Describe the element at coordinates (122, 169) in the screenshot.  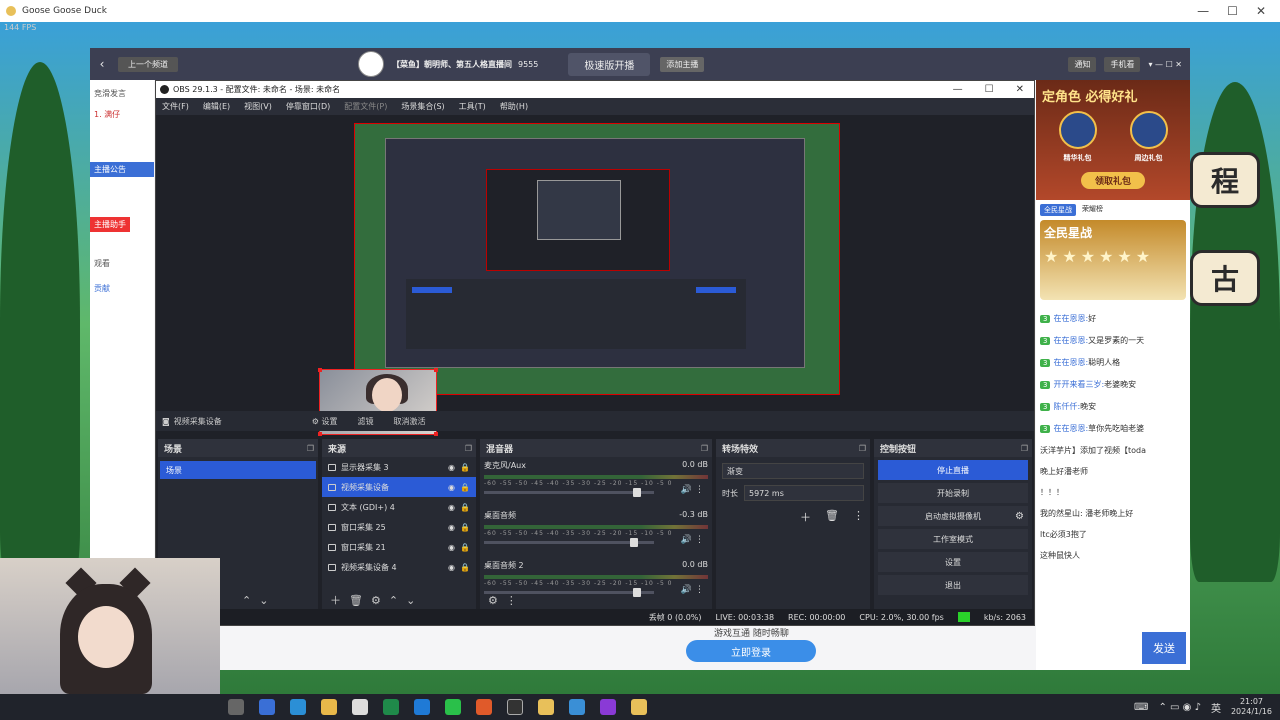
I see `announcement-button: 主播公告` at that location.